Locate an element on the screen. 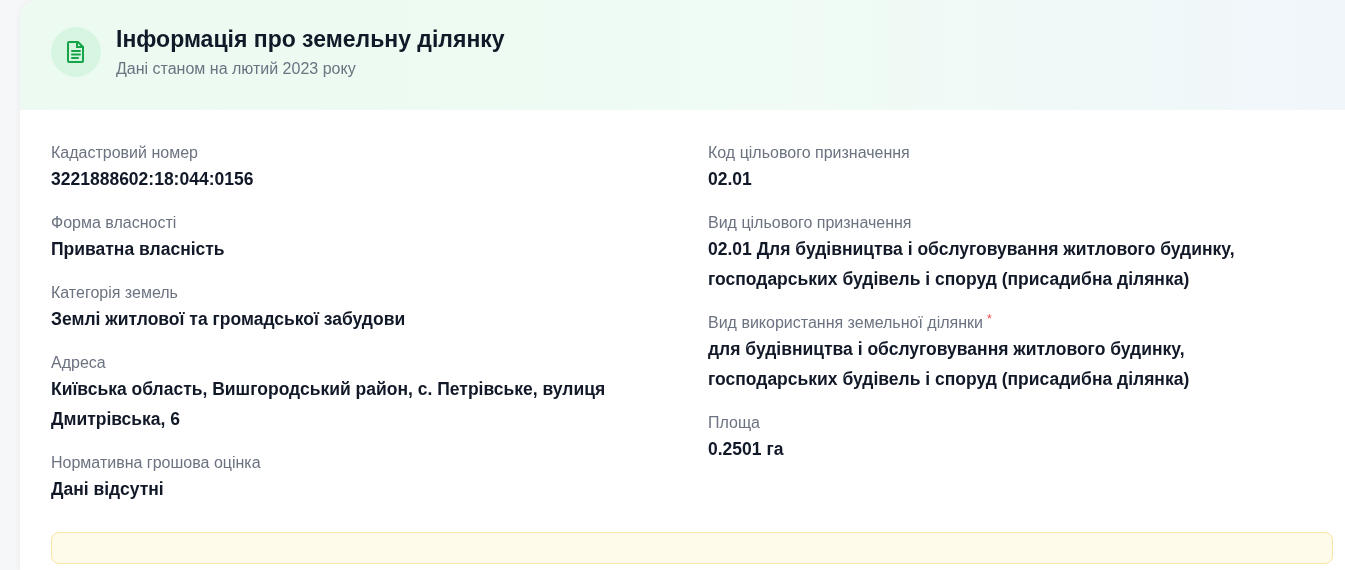 The height and width of the screenshot is (570, 1345). field-value: 3221888602:18:044:0156 is located at coordinates (153, 179).